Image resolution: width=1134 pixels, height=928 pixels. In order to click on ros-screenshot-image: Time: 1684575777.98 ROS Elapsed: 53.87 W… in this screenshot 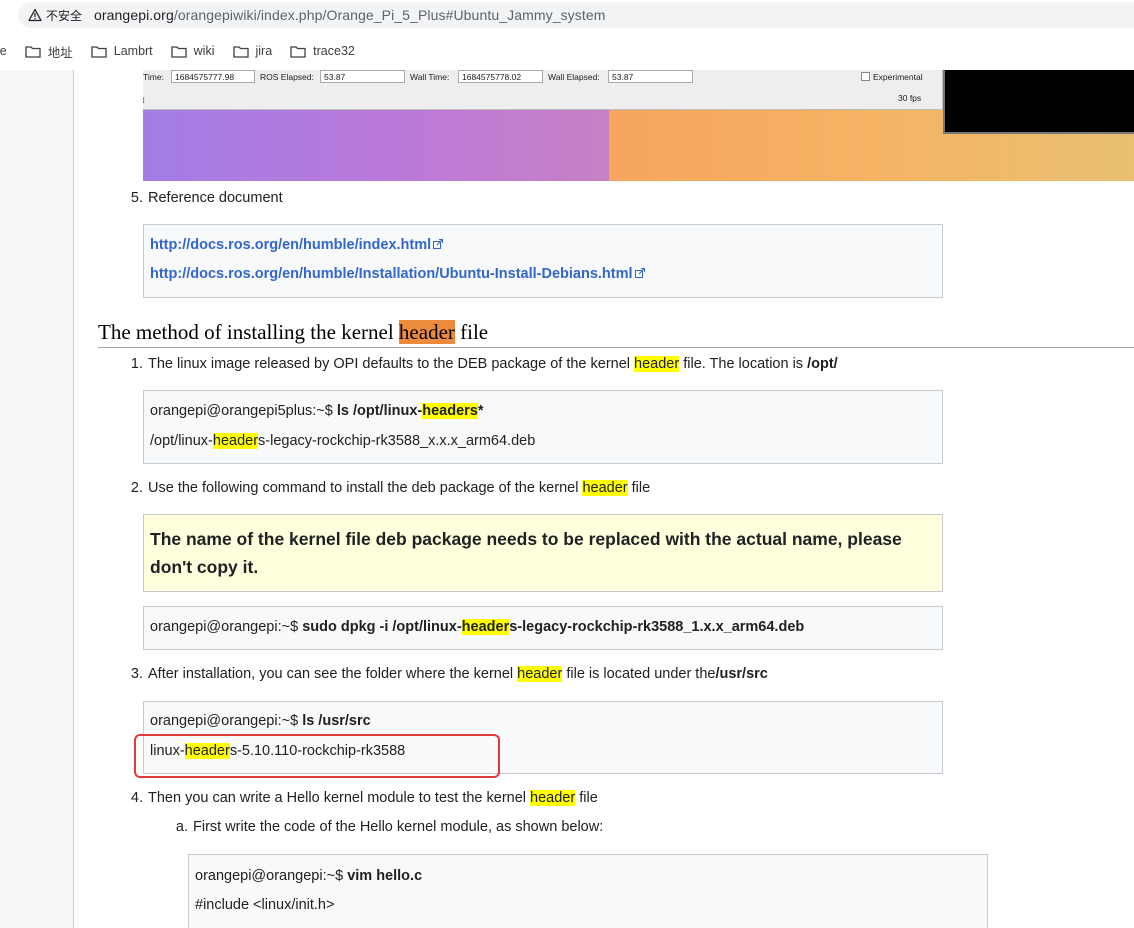, I will do `click(638, 125)`.